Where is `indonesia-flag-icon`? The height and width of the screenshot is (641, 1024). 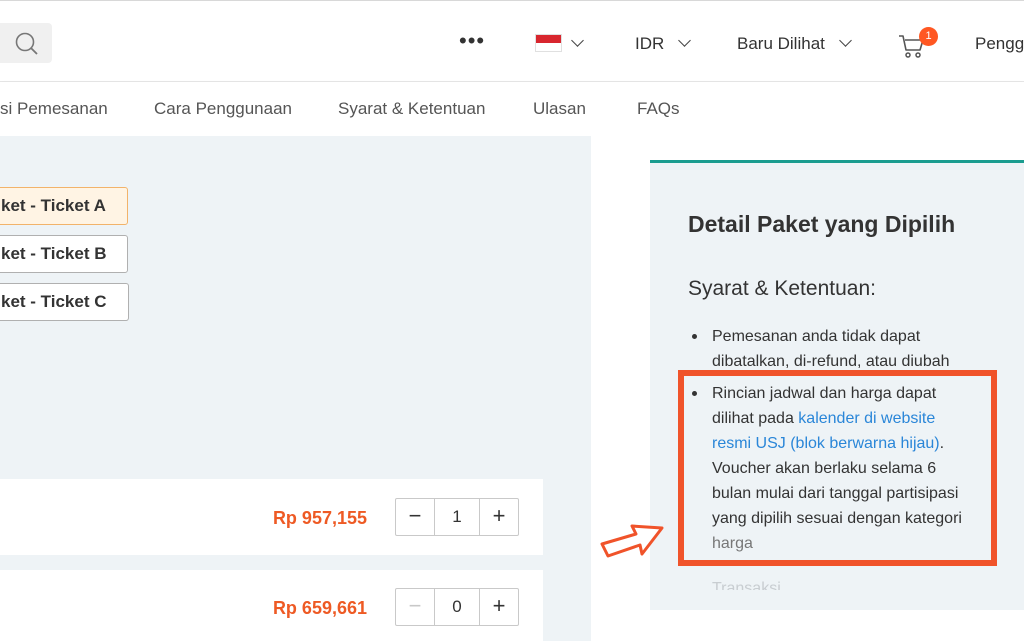 indonesia-flag-icon is located at coordinates (548, 43).